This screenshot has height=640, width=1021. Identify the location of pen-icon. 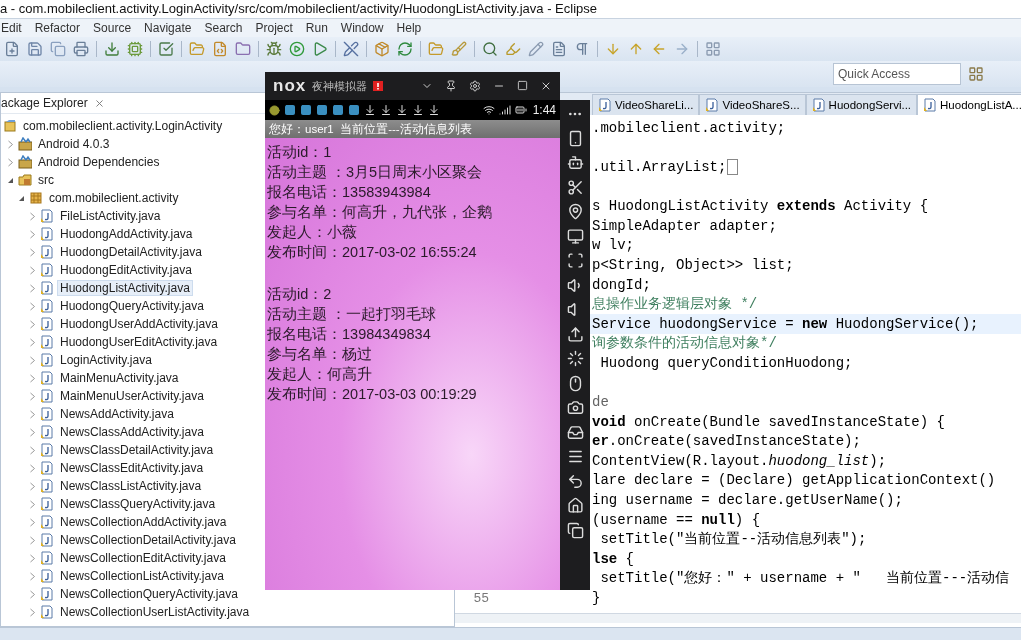
(351, 49).